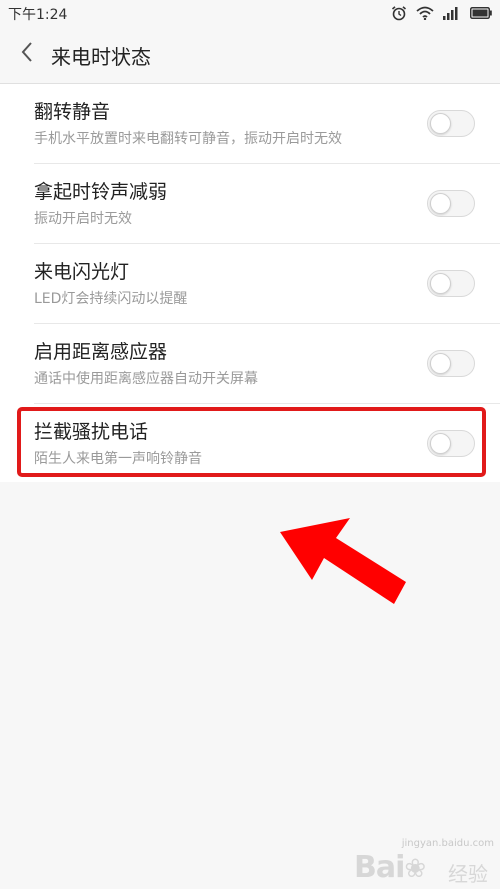 This screenshot has height=889, width=500. What do you see at coordinates (379, 867) in the screenshot?
I see `watermark-logo-text: Bai` at bounding box center [379, 867].